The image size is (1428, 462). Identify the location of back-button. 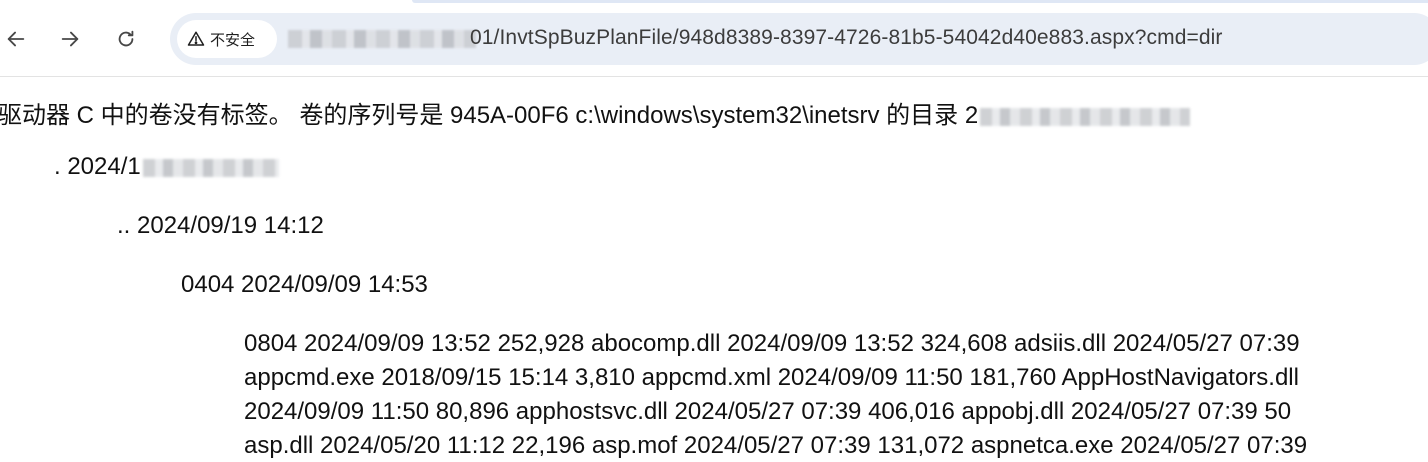
(16, 39).